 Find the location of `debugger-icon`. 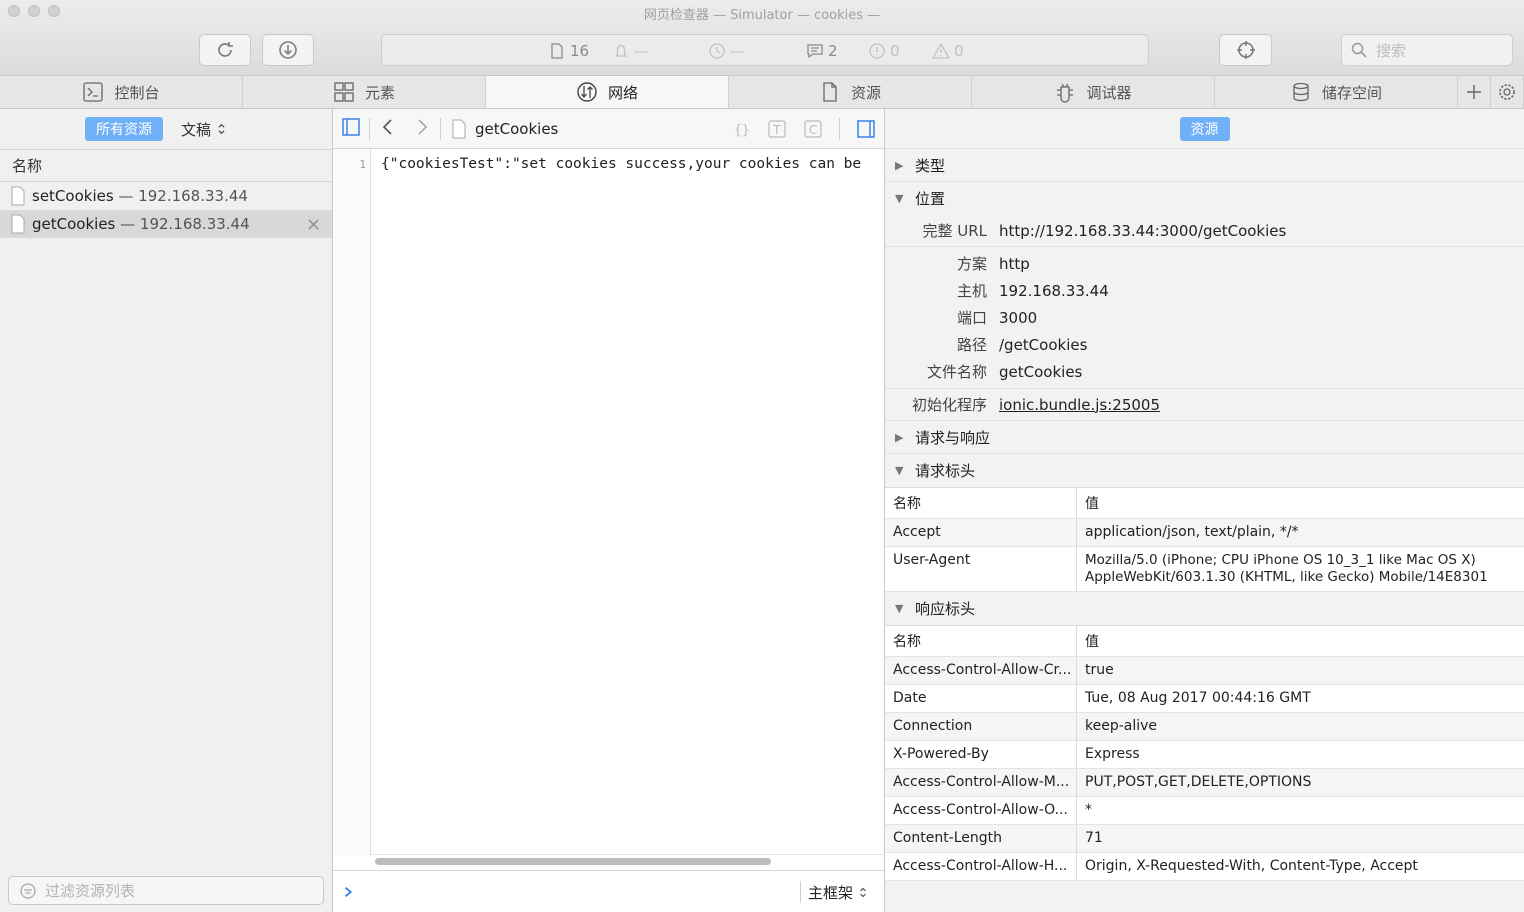

debugger-icon is located at coordinates (1065, 93).